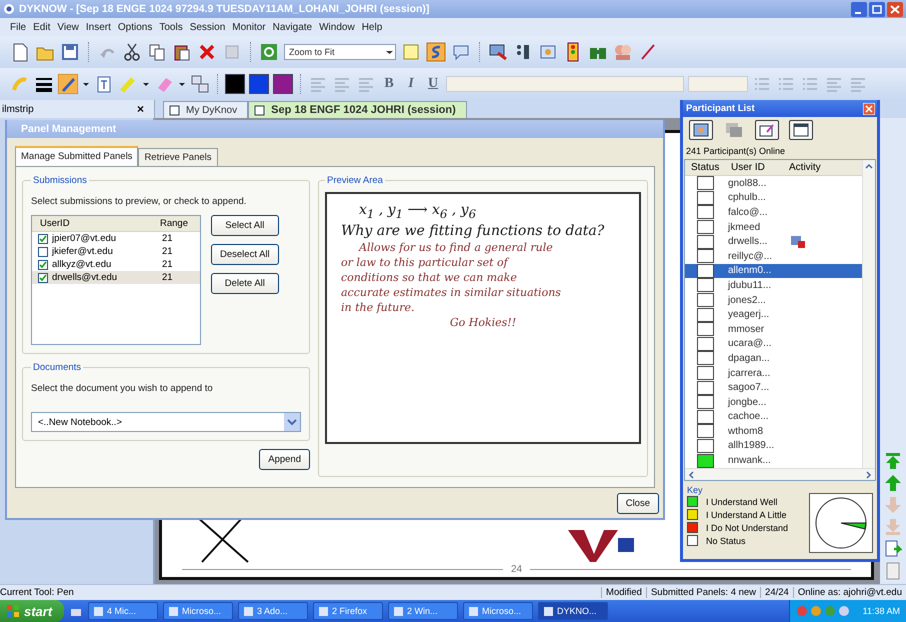 This screenshot has width=906, height=622. What do you see at coordinates (805, 167) in the screenshot?
I see `column-header: Activity` at bounding box center [805, 167].